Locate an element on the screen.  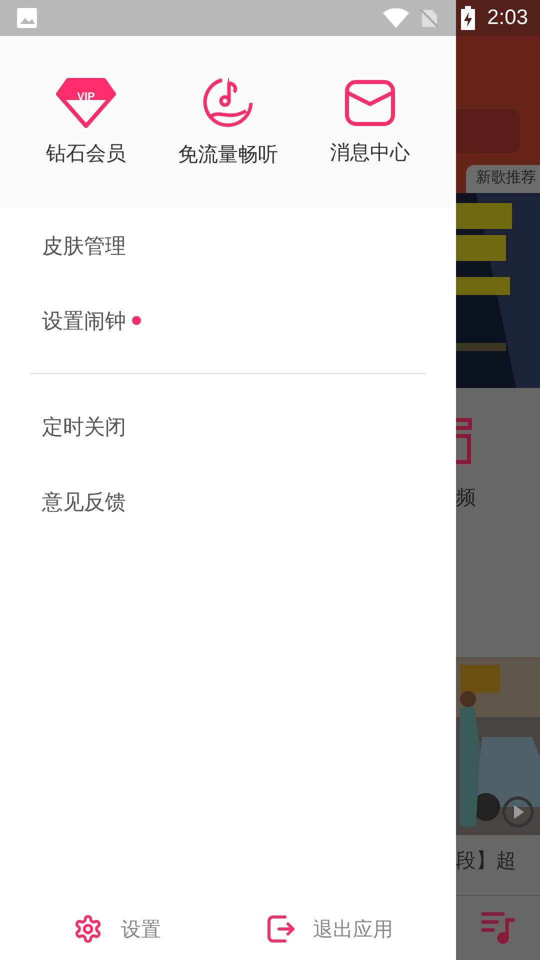
exit-icon is located at coordinates (281, 929).